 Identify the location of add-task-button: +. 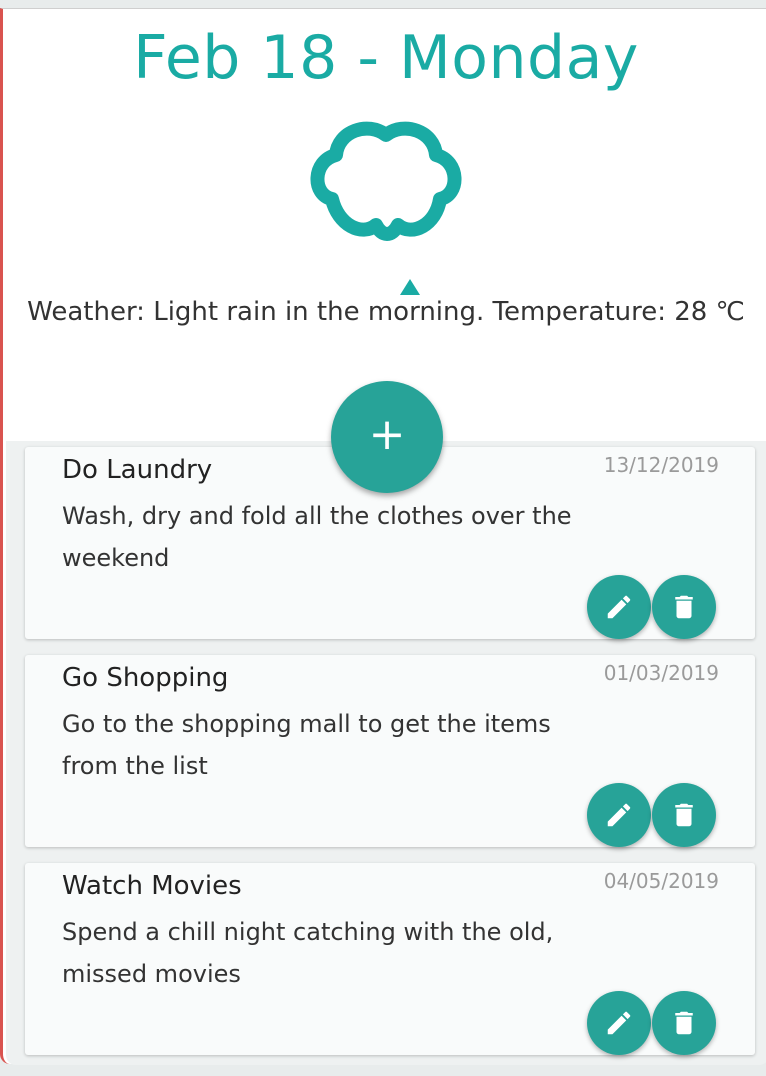
(387, 437).